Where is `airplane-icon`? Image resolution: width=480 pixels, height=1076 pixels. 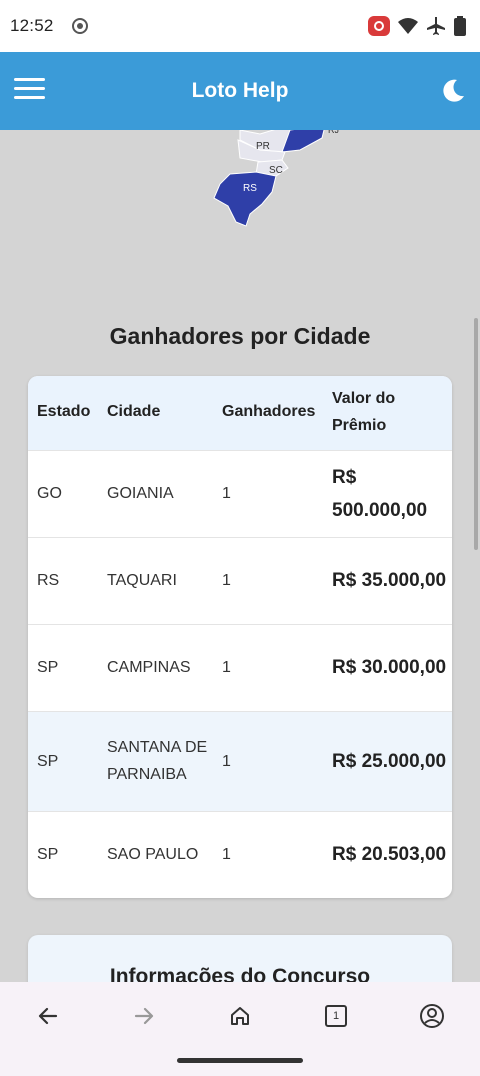
airplane-icon is located at coordinates (436, 26).